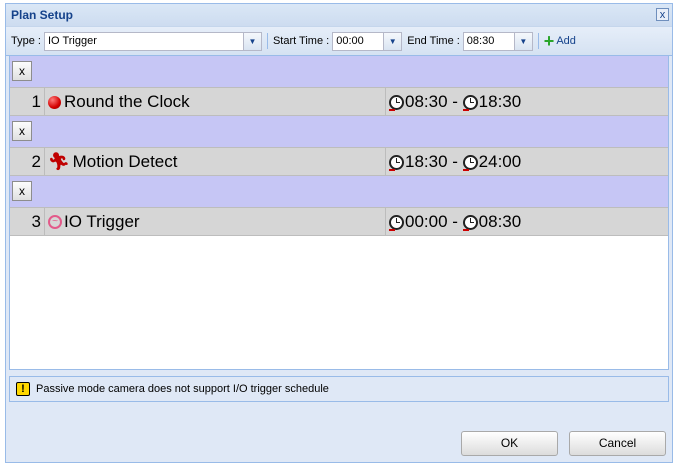  What do you see at coordinates (339, 101) in the screenshot?
I see `plan-row: 1 Round the Clock 08:30 - 18:30` at bounding box center [339, 101].